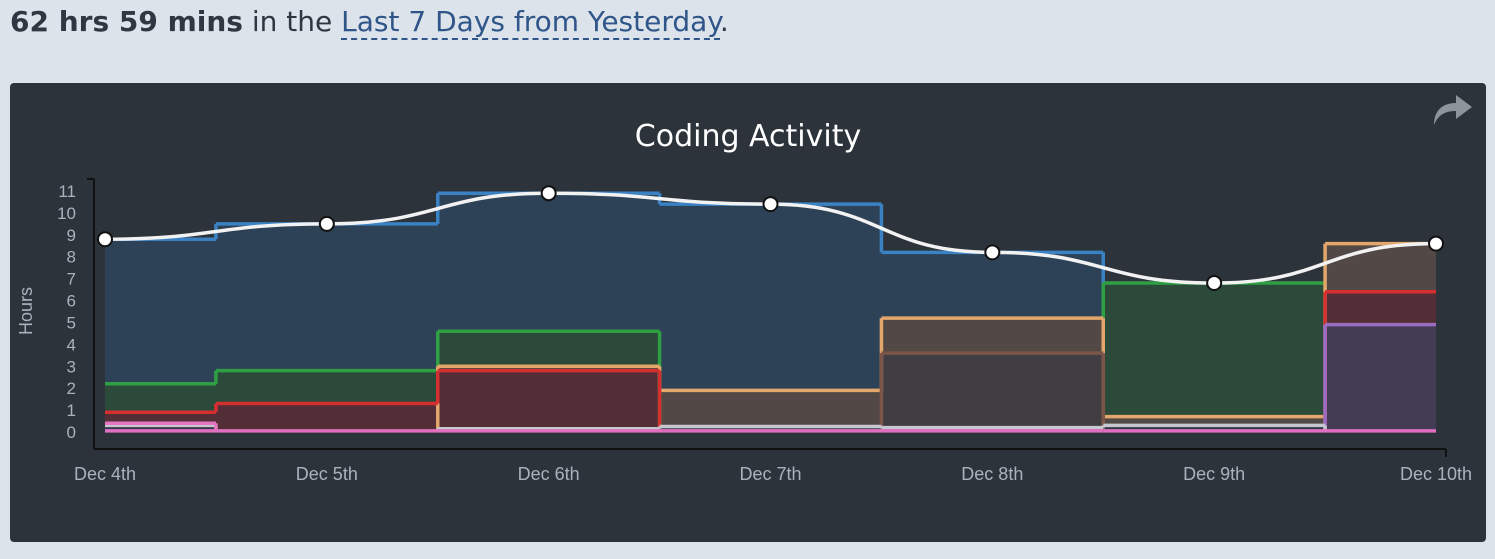  What do you see at coordinates (327, 474) in the screenshot?
I see `x-tick-label: Dec 5th` at bounding box center [327, 474].